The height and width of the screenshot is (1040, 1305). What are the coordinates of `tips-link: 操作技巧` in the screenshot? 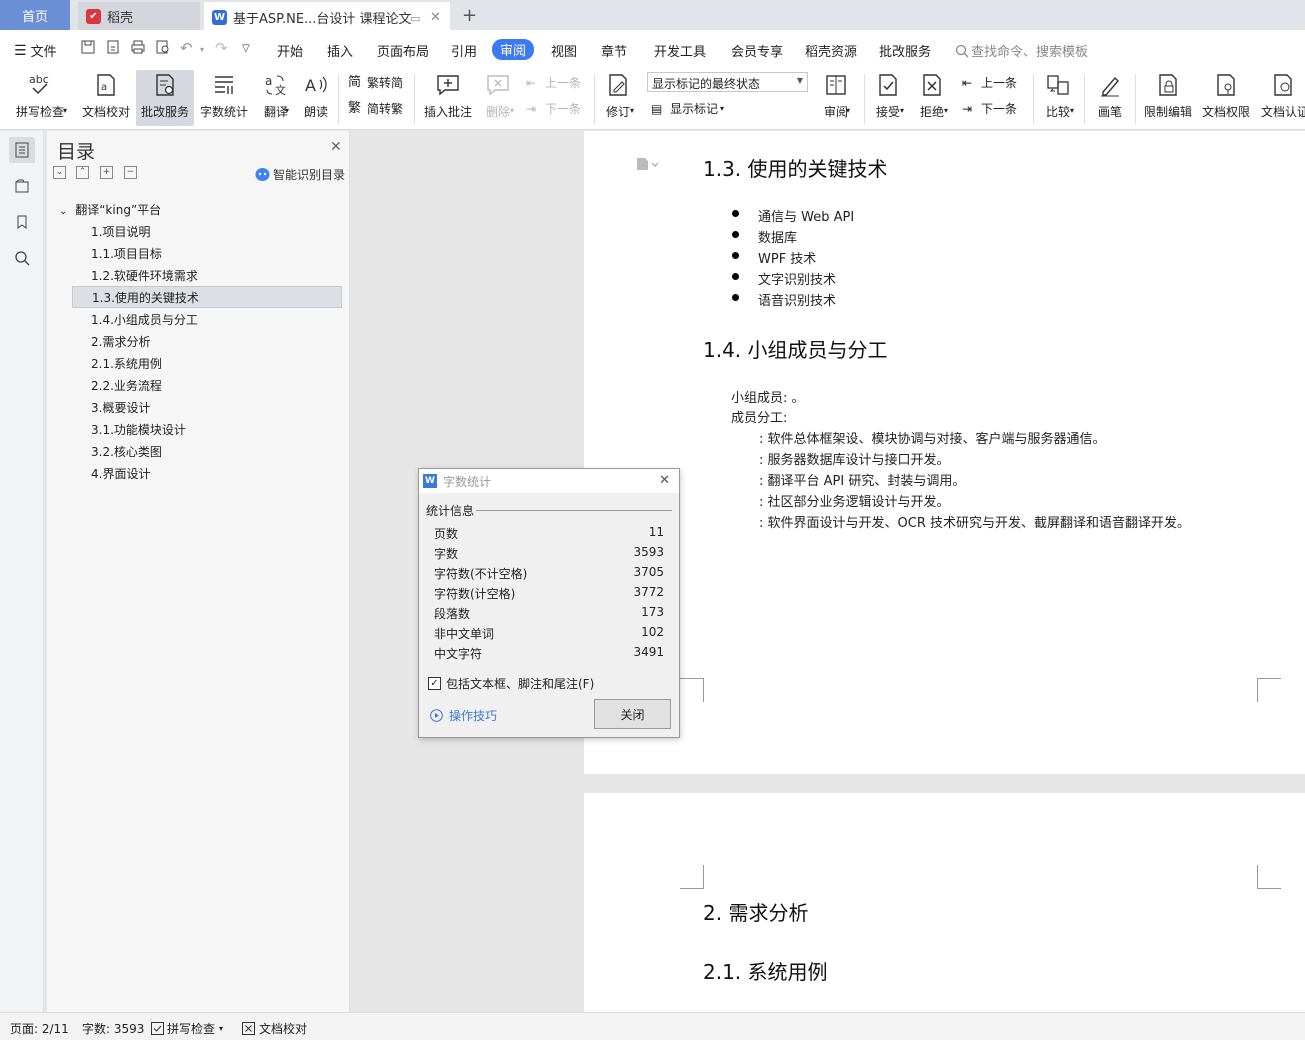 It's located at (463, 715).